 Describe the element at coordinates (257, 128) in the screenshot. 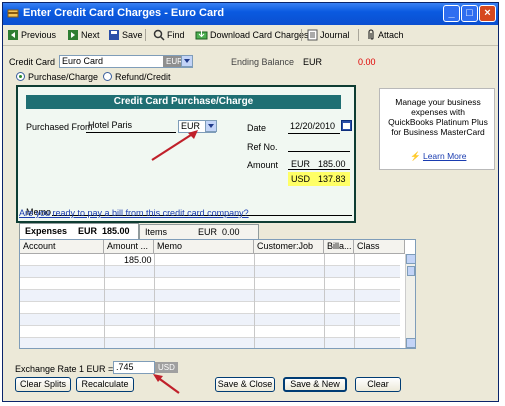

I see `date-label: Date` at that location.